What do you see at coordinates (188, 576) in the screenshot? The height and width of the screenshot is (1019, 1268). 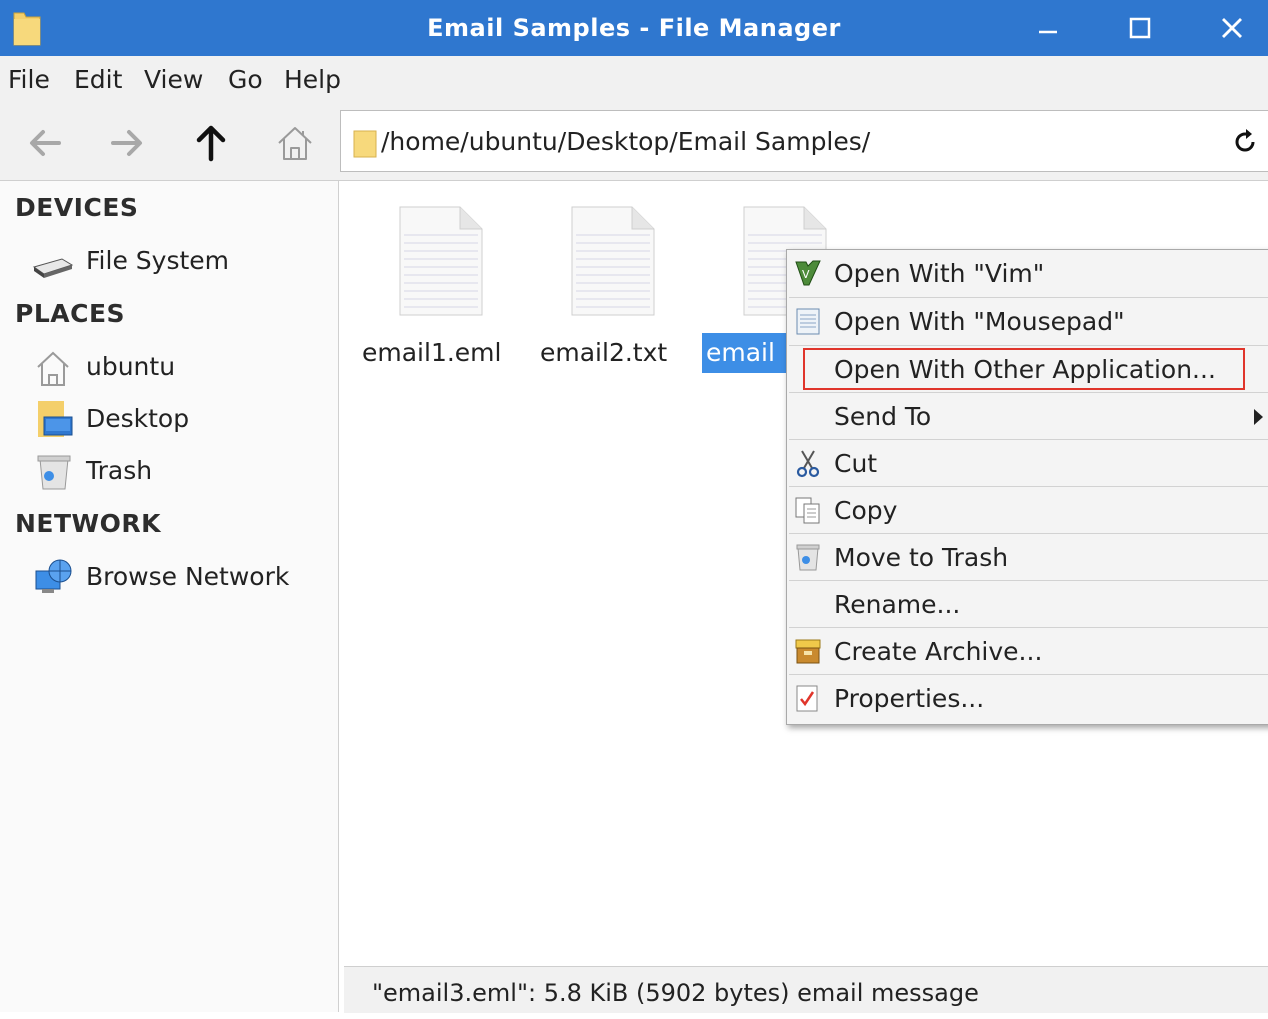 I see `sidebar-item-label: Browse Network` at bounding box center [188, 576].